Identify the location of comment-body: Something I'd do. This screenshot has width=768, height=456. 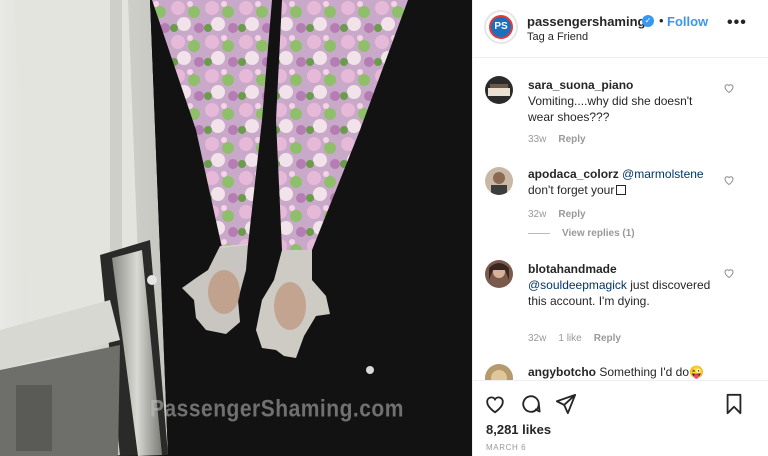
(644, 372).